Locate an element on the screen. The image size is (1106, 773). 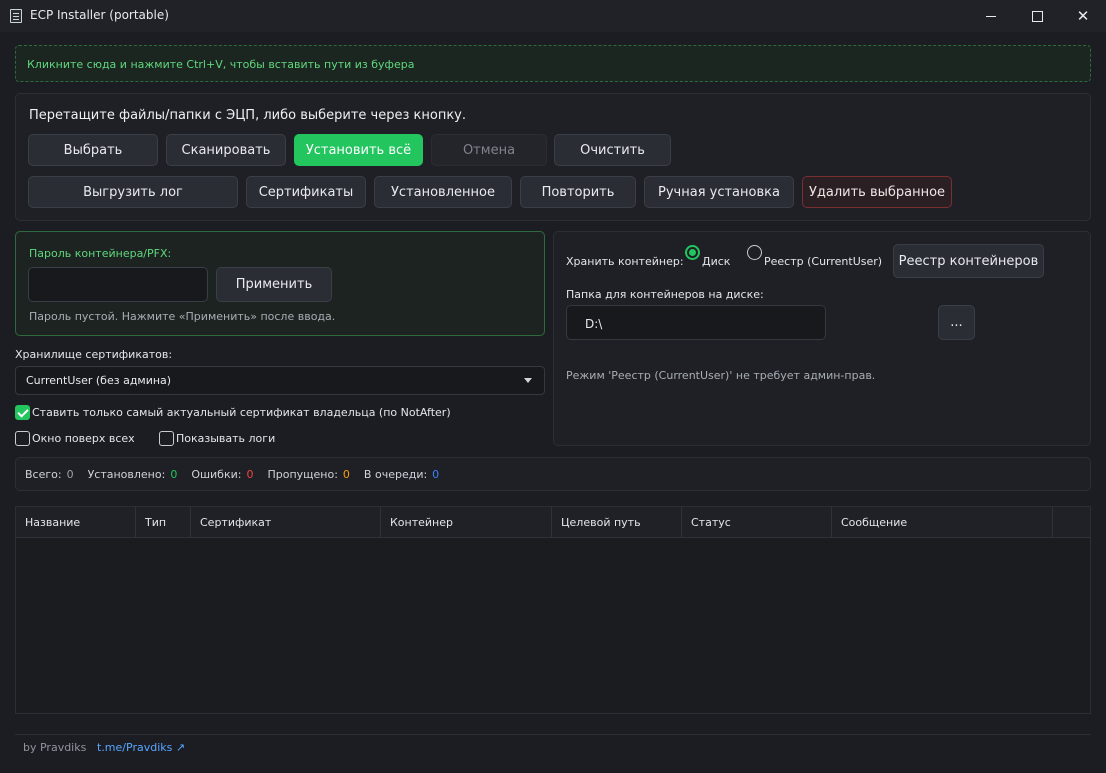
store-label: Хранилище сертификатов: is located at coordinates (94, 354).